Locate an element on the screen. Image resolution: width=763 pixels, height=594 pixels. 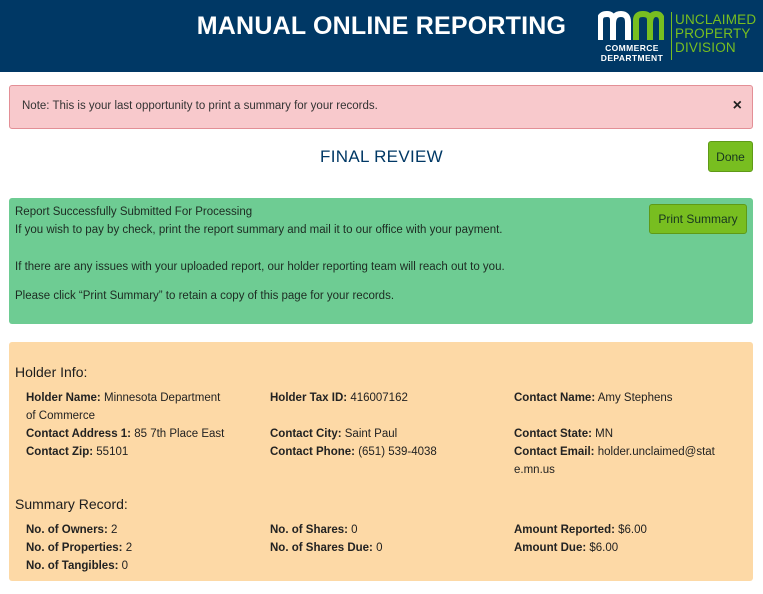
city-label: Contact City: is located at coordinates (306, 434).